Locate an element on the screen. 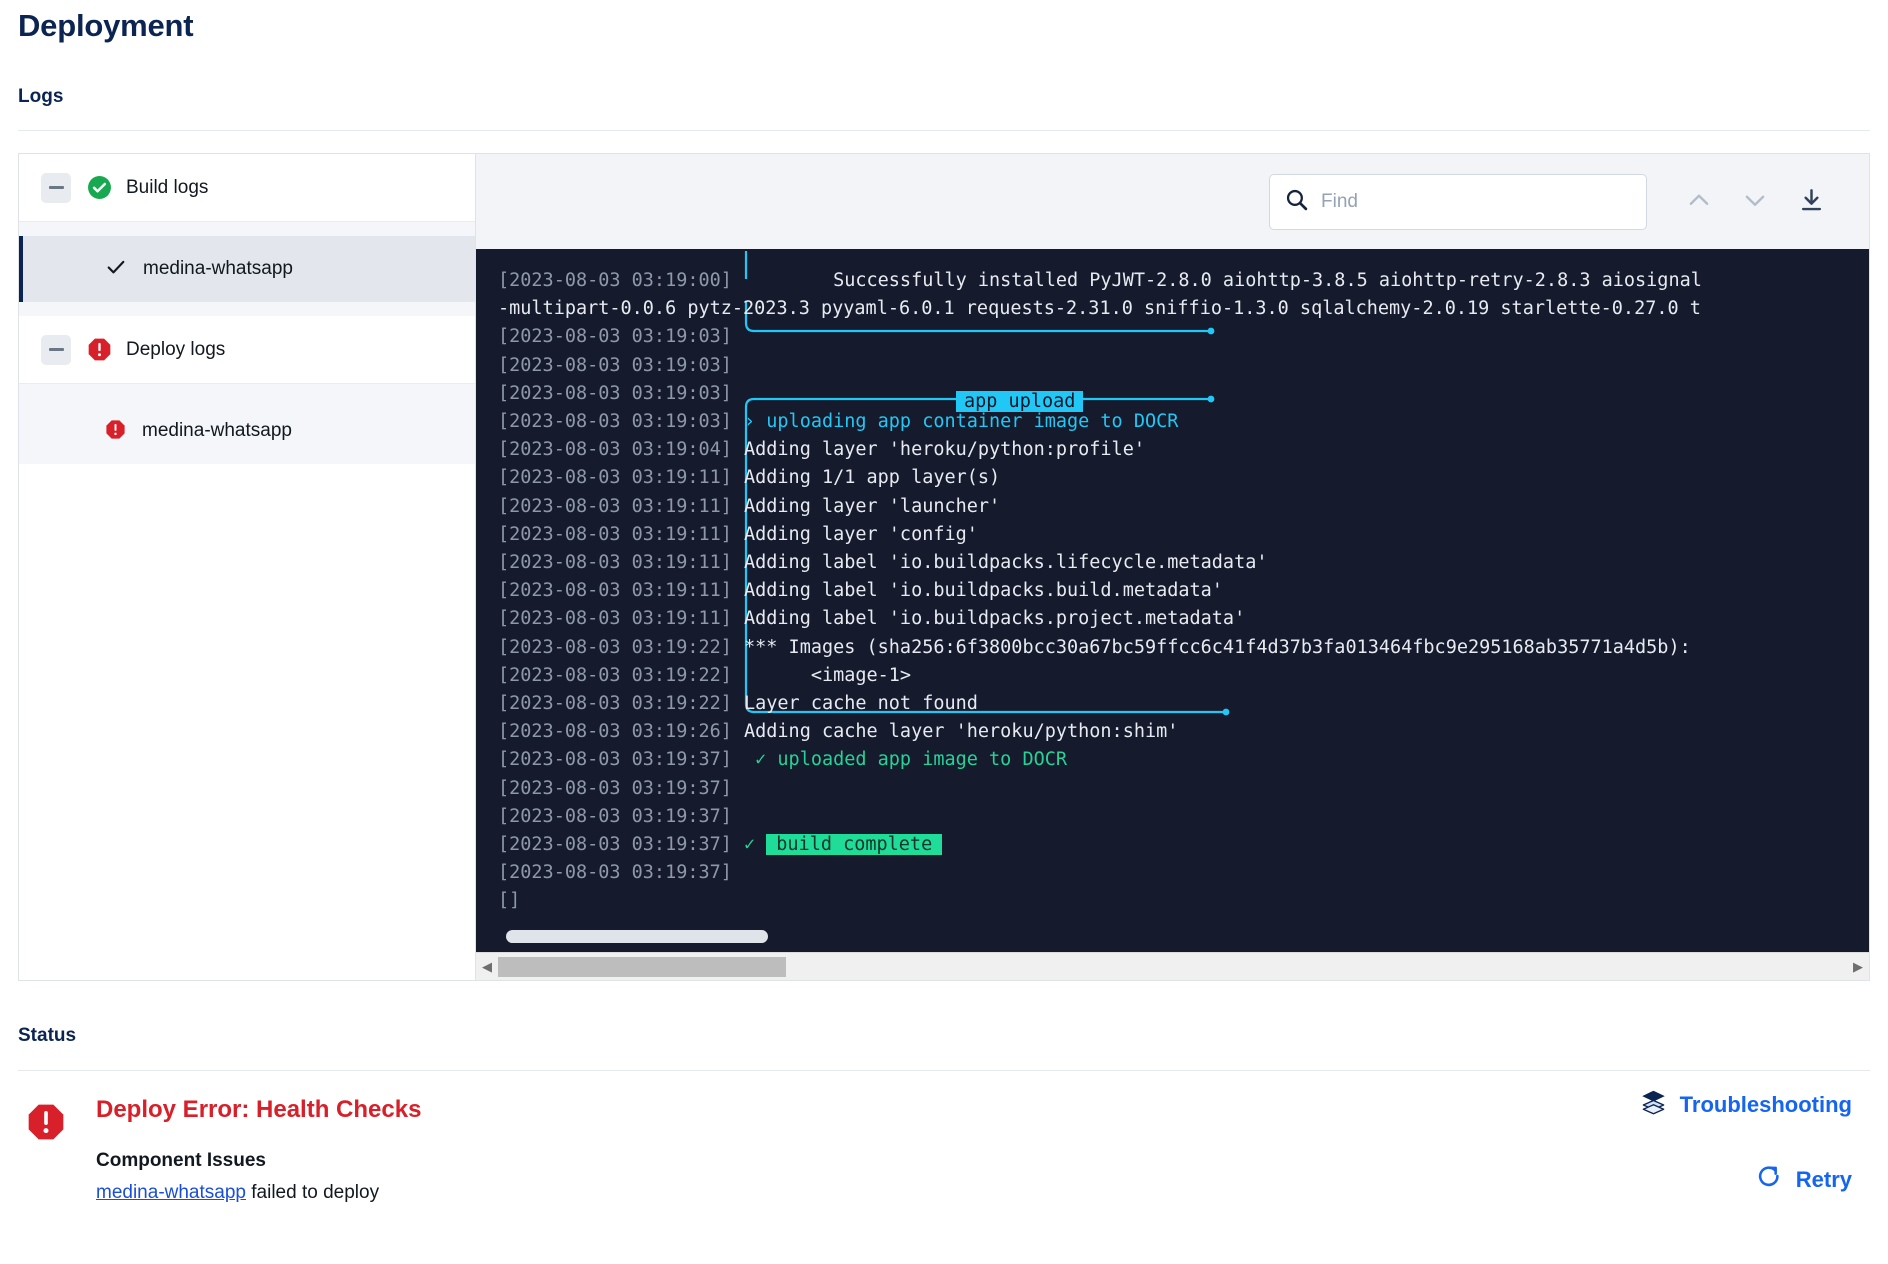 The height and width of the screenshot is (1264, 1888). log-line: [2023-08-03 03:19:03] is located at coordinates (1172, 337).